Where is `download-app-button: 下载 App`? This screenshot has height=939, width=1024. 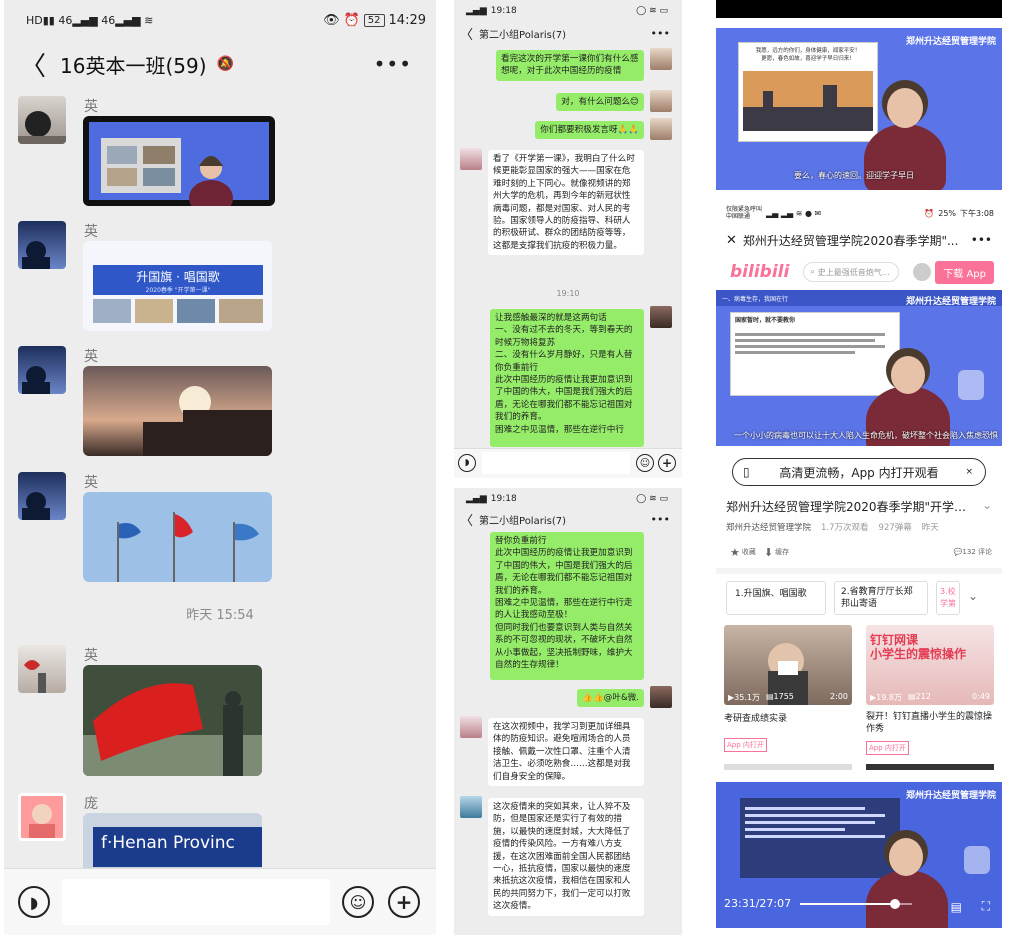
download-app-button: 下载 App is located at coordinates (964, 272).